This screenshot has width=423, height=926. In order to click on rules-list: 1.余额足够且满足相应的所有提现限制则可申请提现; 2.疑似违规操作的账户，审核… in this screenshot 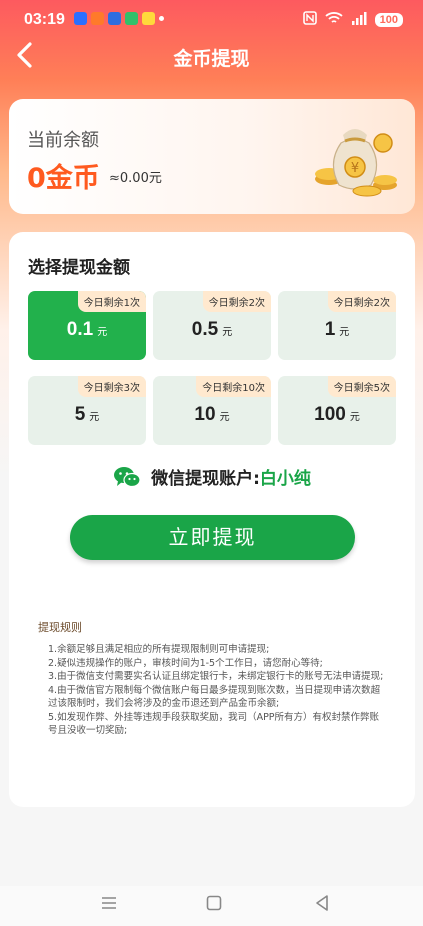, I will do `click(218, 690)`.